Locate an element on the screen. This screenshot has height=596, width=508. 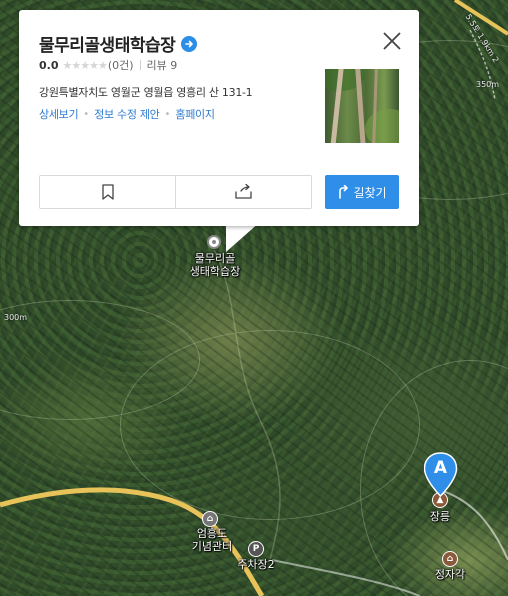
star-rating: ★★★★★ is located at coordinates (85, 65).